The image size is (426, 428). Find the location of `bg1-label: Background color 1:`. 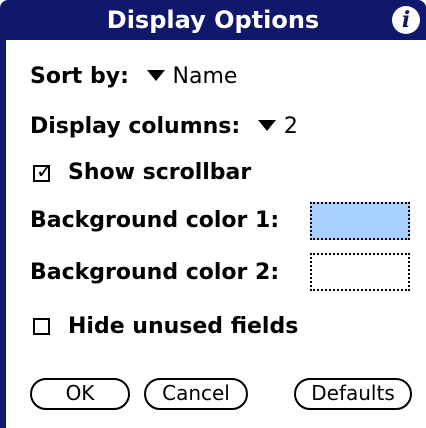

bg1-label: Background color 1: is located at coordinates (155, 220).